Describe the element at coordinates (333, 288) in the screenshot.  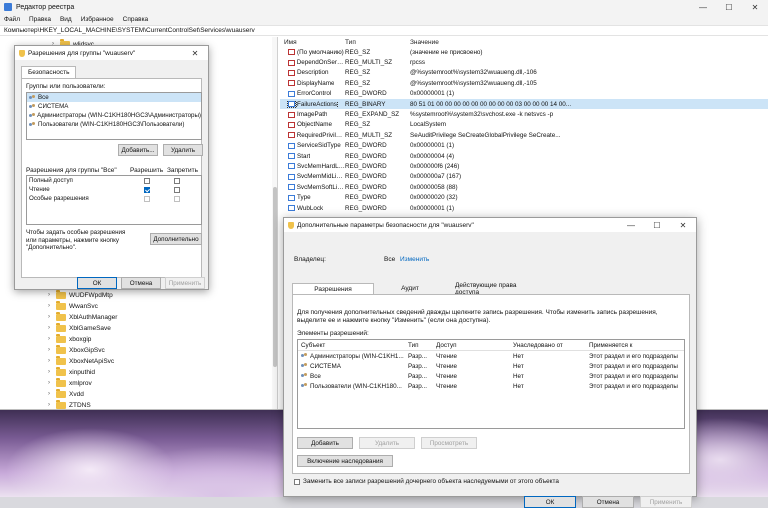
I see `tab-permissions: Разрешения` at that location.